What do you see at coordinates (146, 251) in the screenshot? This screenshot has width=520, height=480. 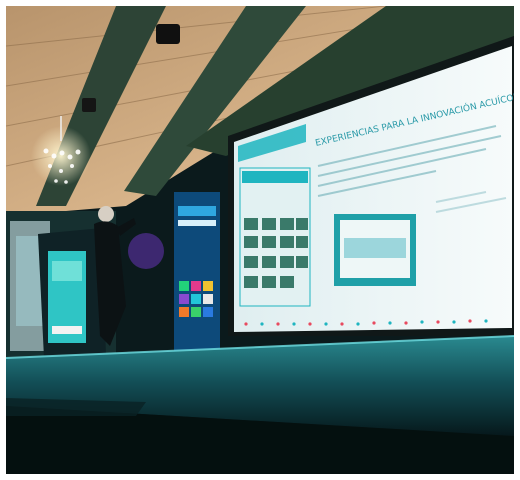 I see `stage-light` at bounding box center [146, 251].